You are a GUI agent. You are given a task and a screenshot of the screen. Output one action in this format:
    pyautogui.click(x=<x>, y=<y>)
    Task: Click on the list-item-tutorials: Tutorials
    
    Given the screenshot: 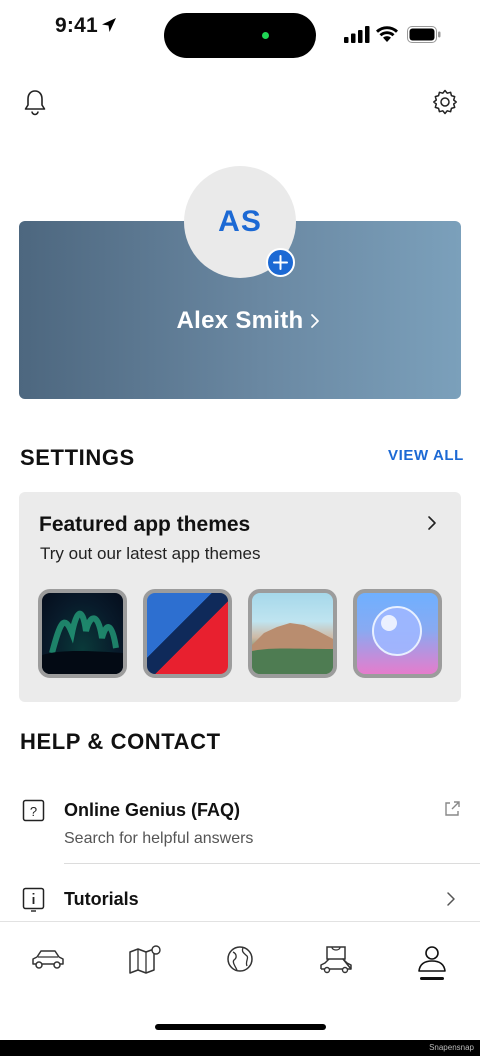 What is the action you would take?
    pyautogui.click(x=240, y=898)
    